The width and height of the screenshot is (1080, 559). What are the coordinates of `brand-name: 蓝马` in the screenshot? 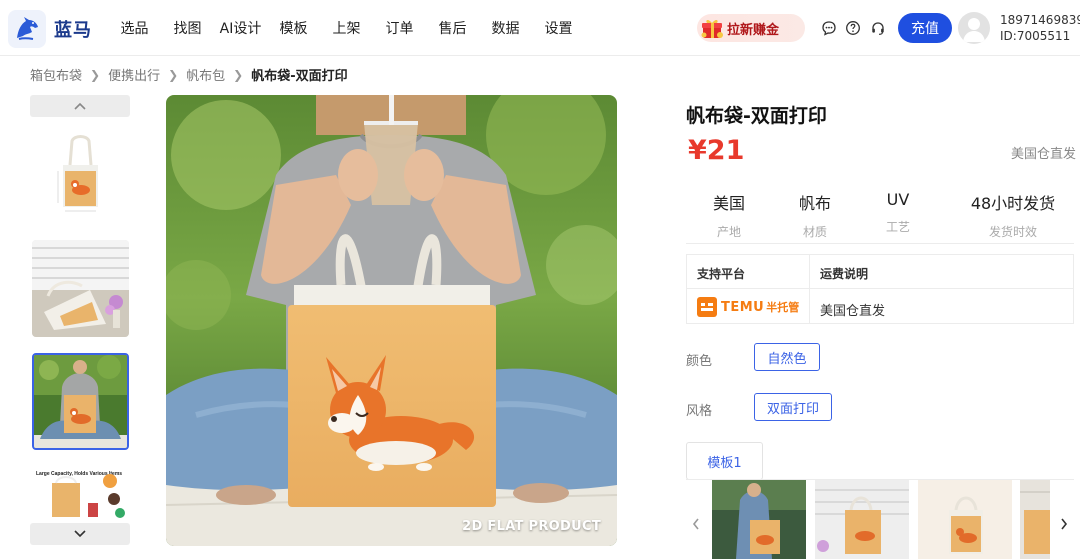 It's located at (73, 29).